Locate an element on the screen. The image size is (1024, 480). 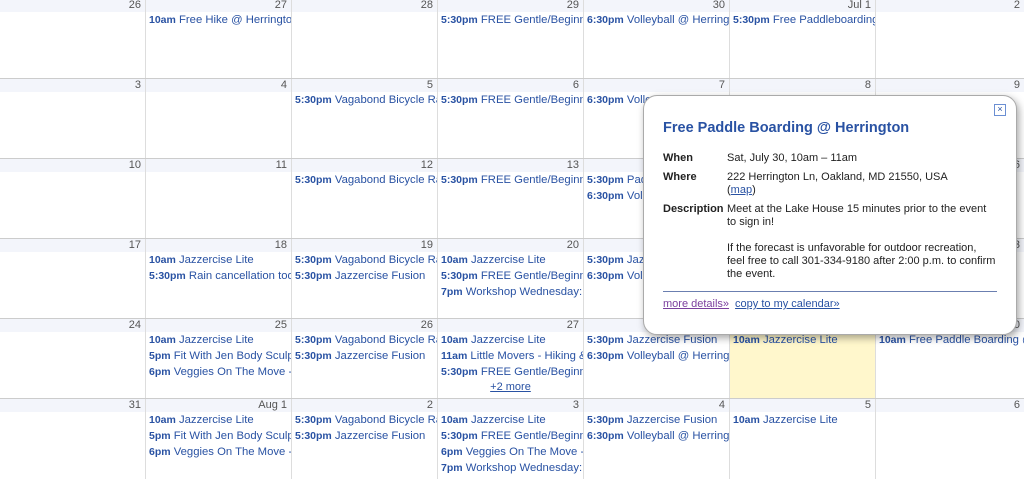
day-cell: 6 is located at coordinates (949, 439).